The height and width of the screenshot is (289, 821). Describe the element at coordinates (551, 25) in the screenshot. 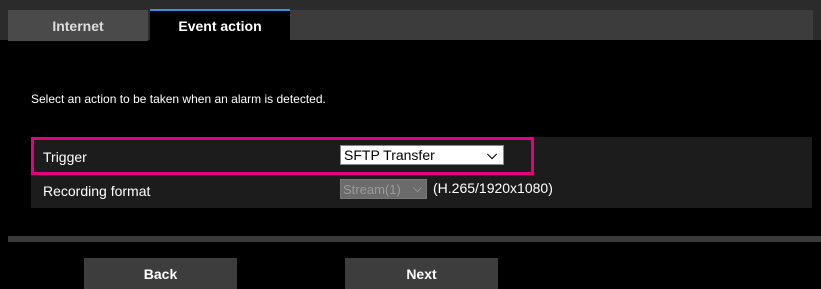

I see `tab-bar-fill` at that location.